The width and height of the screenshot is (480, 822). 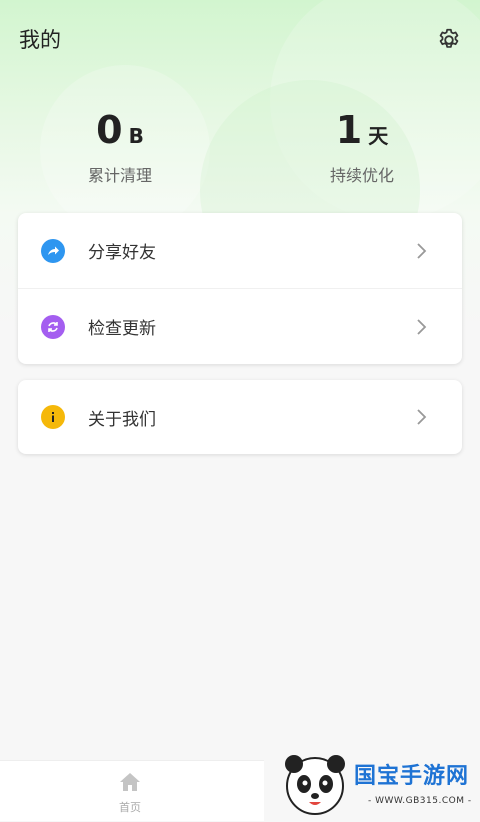 What do you see at coordinates (378, 136) in the screenshot?
I see `optimized-unit: 天` at bounding box center [378, 136].